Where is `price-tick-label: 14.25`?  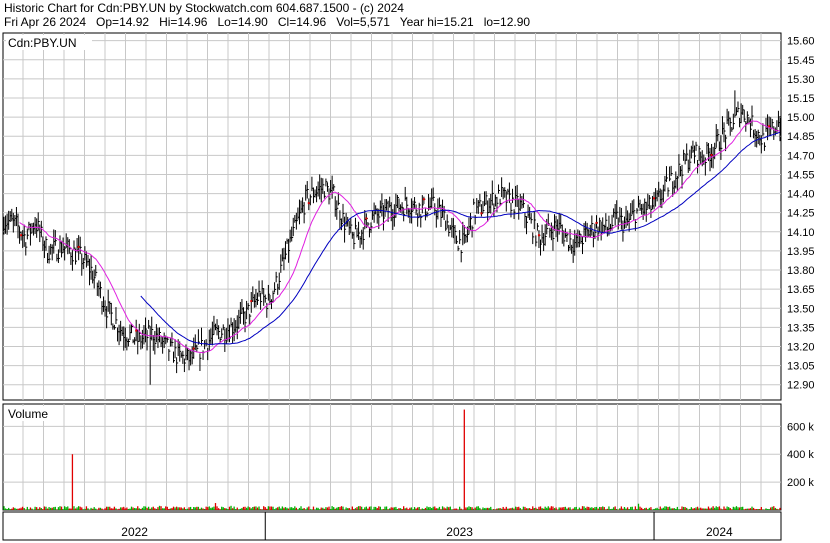 price-tick-label: 14.25 is located at coordinates (801, 214).